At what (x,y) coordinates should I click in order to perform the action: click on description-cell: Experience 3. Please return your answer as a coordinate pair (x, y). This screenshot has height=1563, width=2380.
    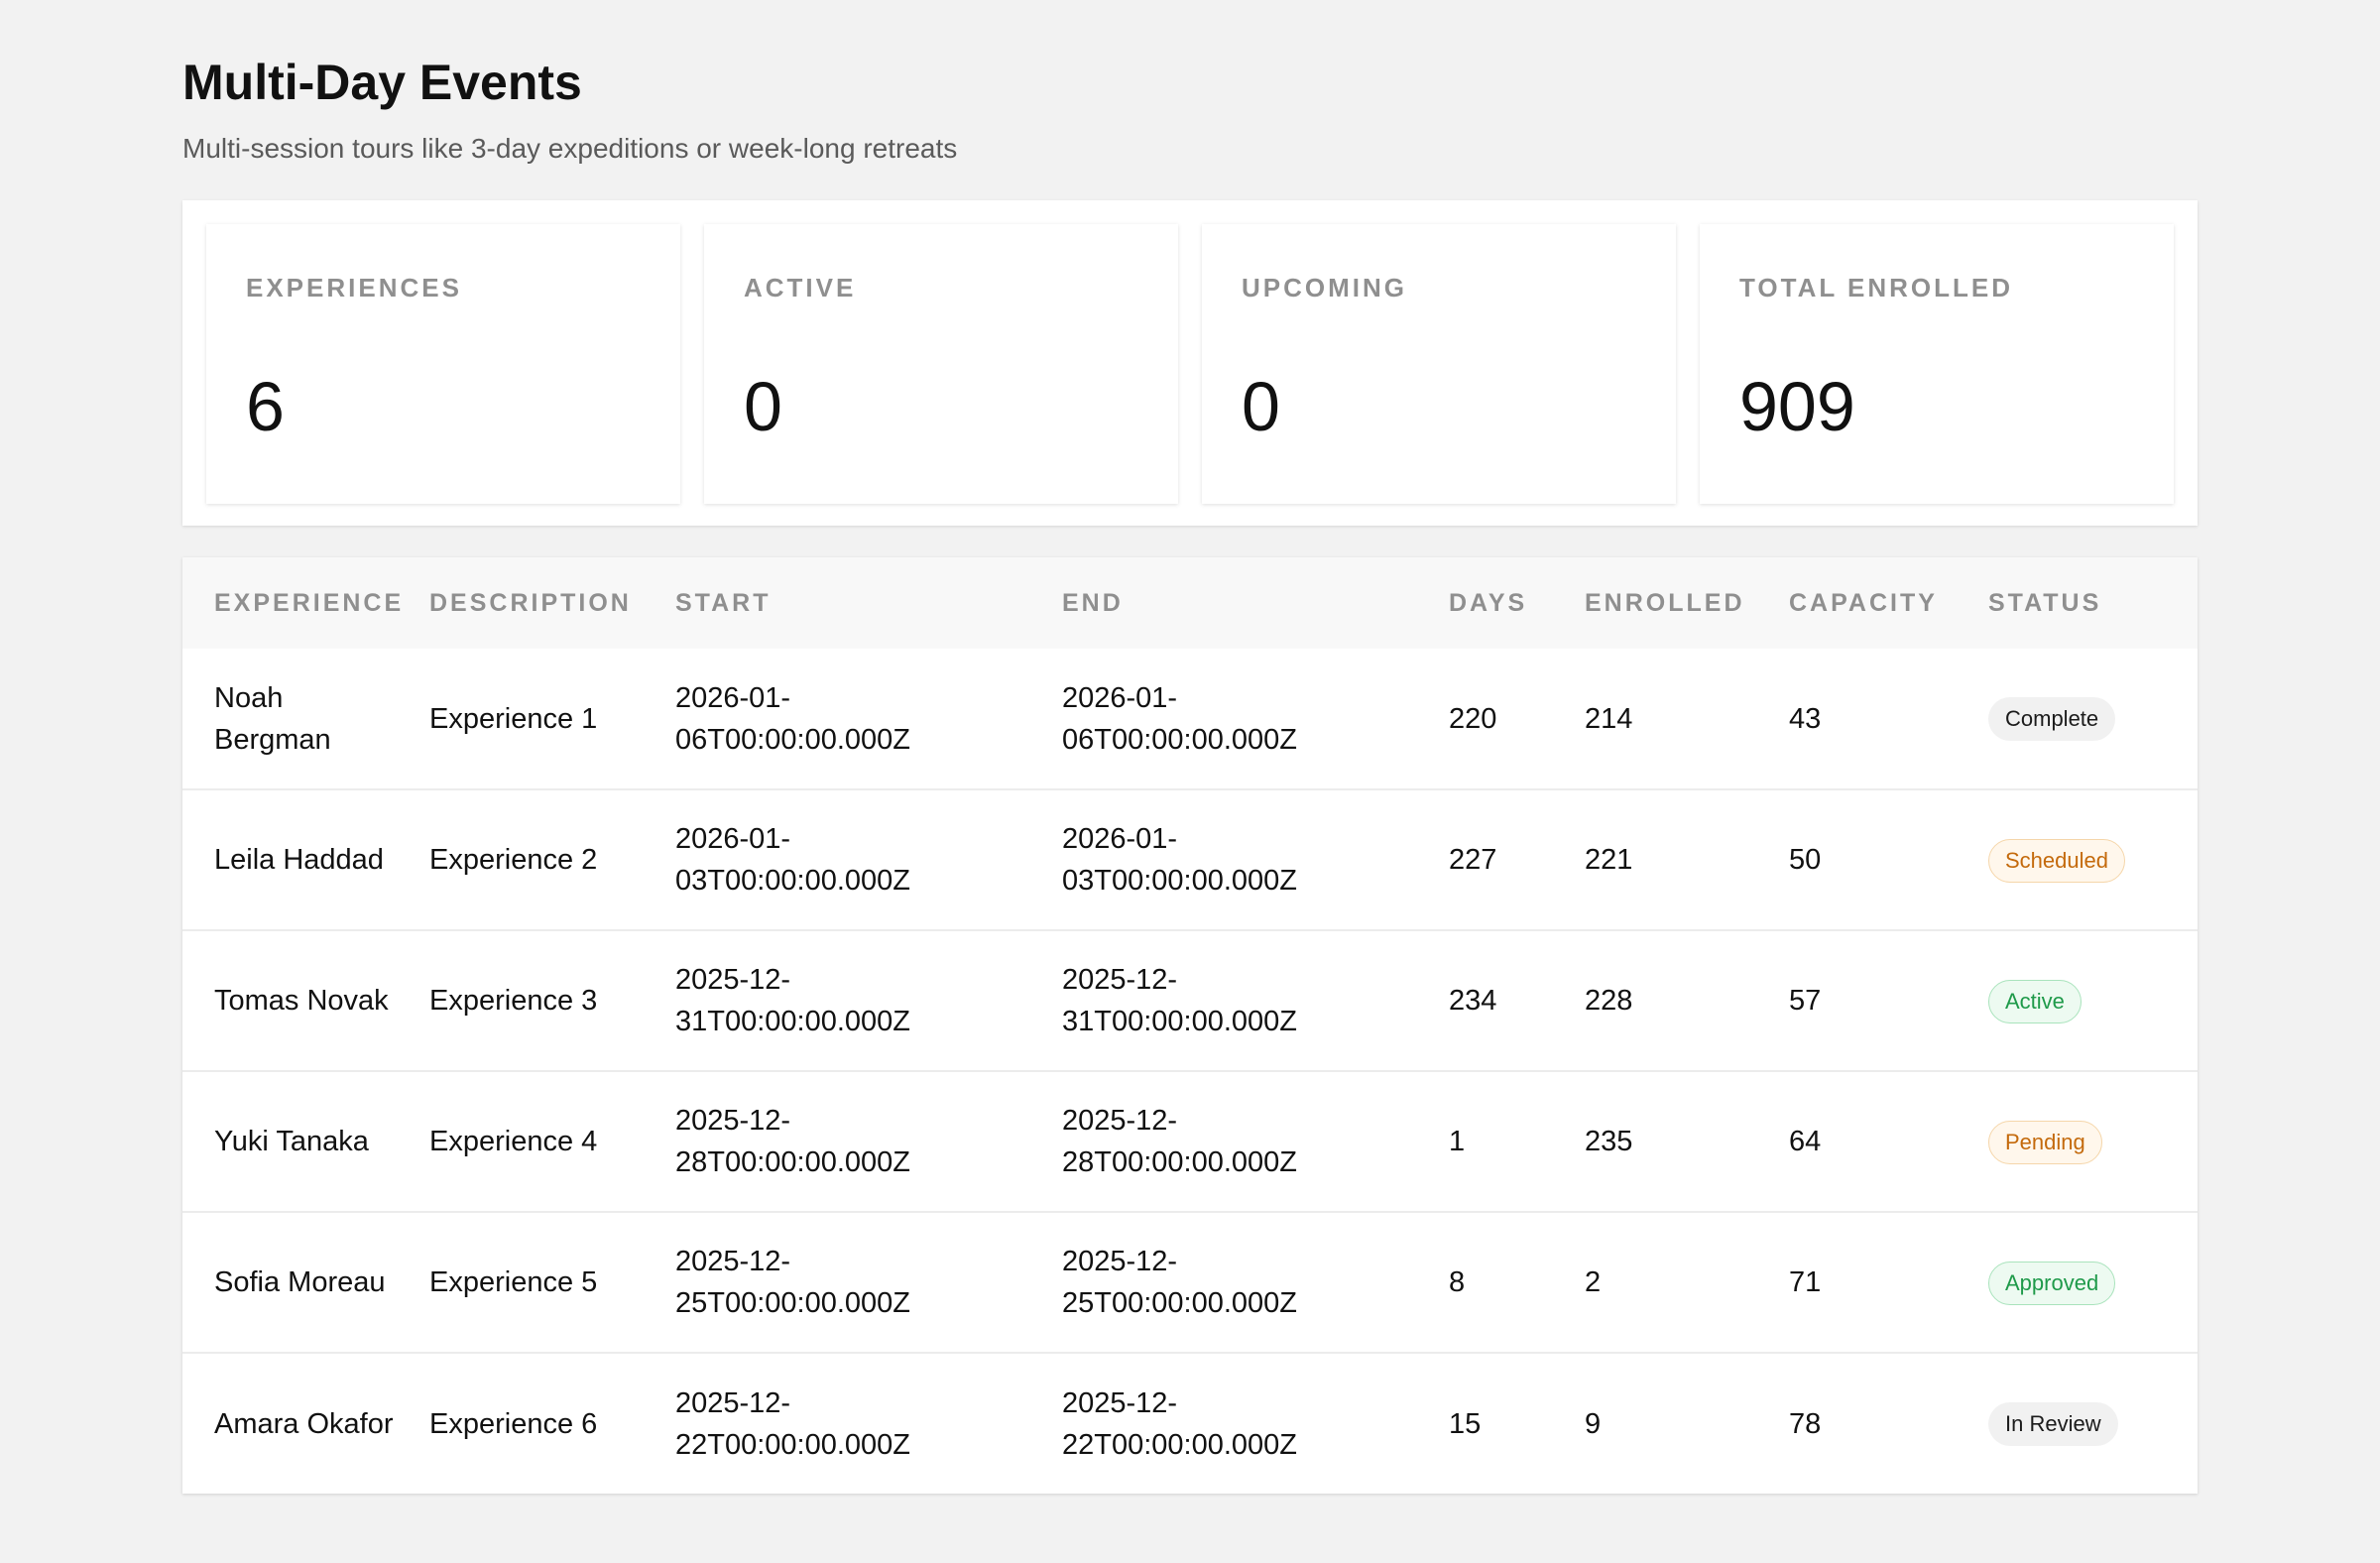
    Looking at the image, I should click on (513, 1001).